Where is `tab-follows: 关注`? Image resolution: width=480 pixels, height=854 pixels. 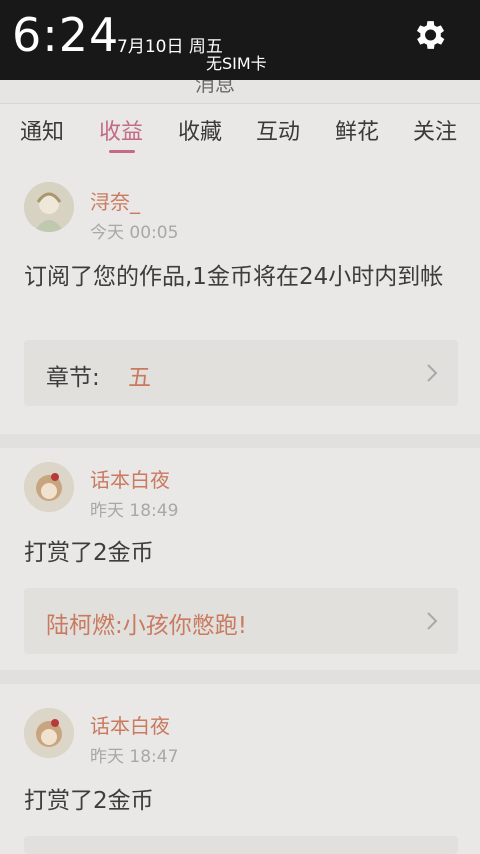 tab-follows: 关注 is located at coordinates (435, 130).